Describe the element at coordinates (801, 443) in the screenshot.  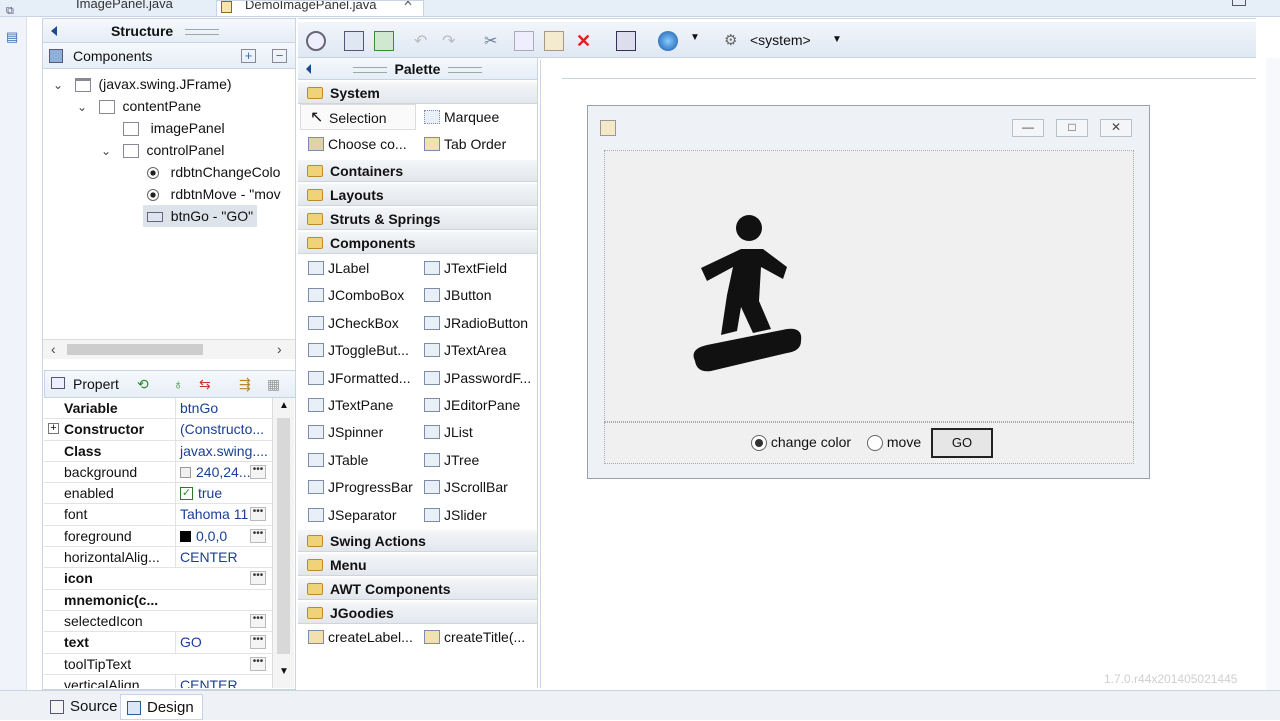
I see `radio-change-color: change color` at that location.